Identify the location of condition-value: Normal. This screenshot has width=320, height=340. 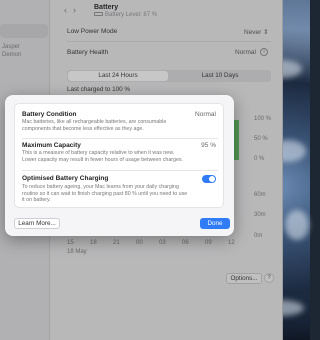
(205, 114).